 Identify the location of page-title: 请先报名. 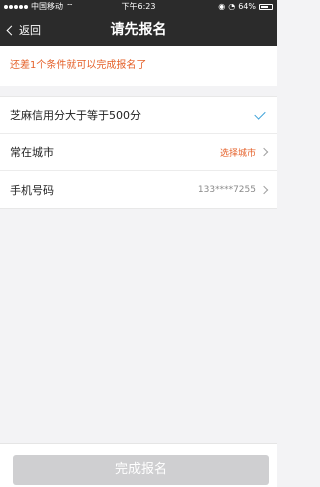
(138, 30).